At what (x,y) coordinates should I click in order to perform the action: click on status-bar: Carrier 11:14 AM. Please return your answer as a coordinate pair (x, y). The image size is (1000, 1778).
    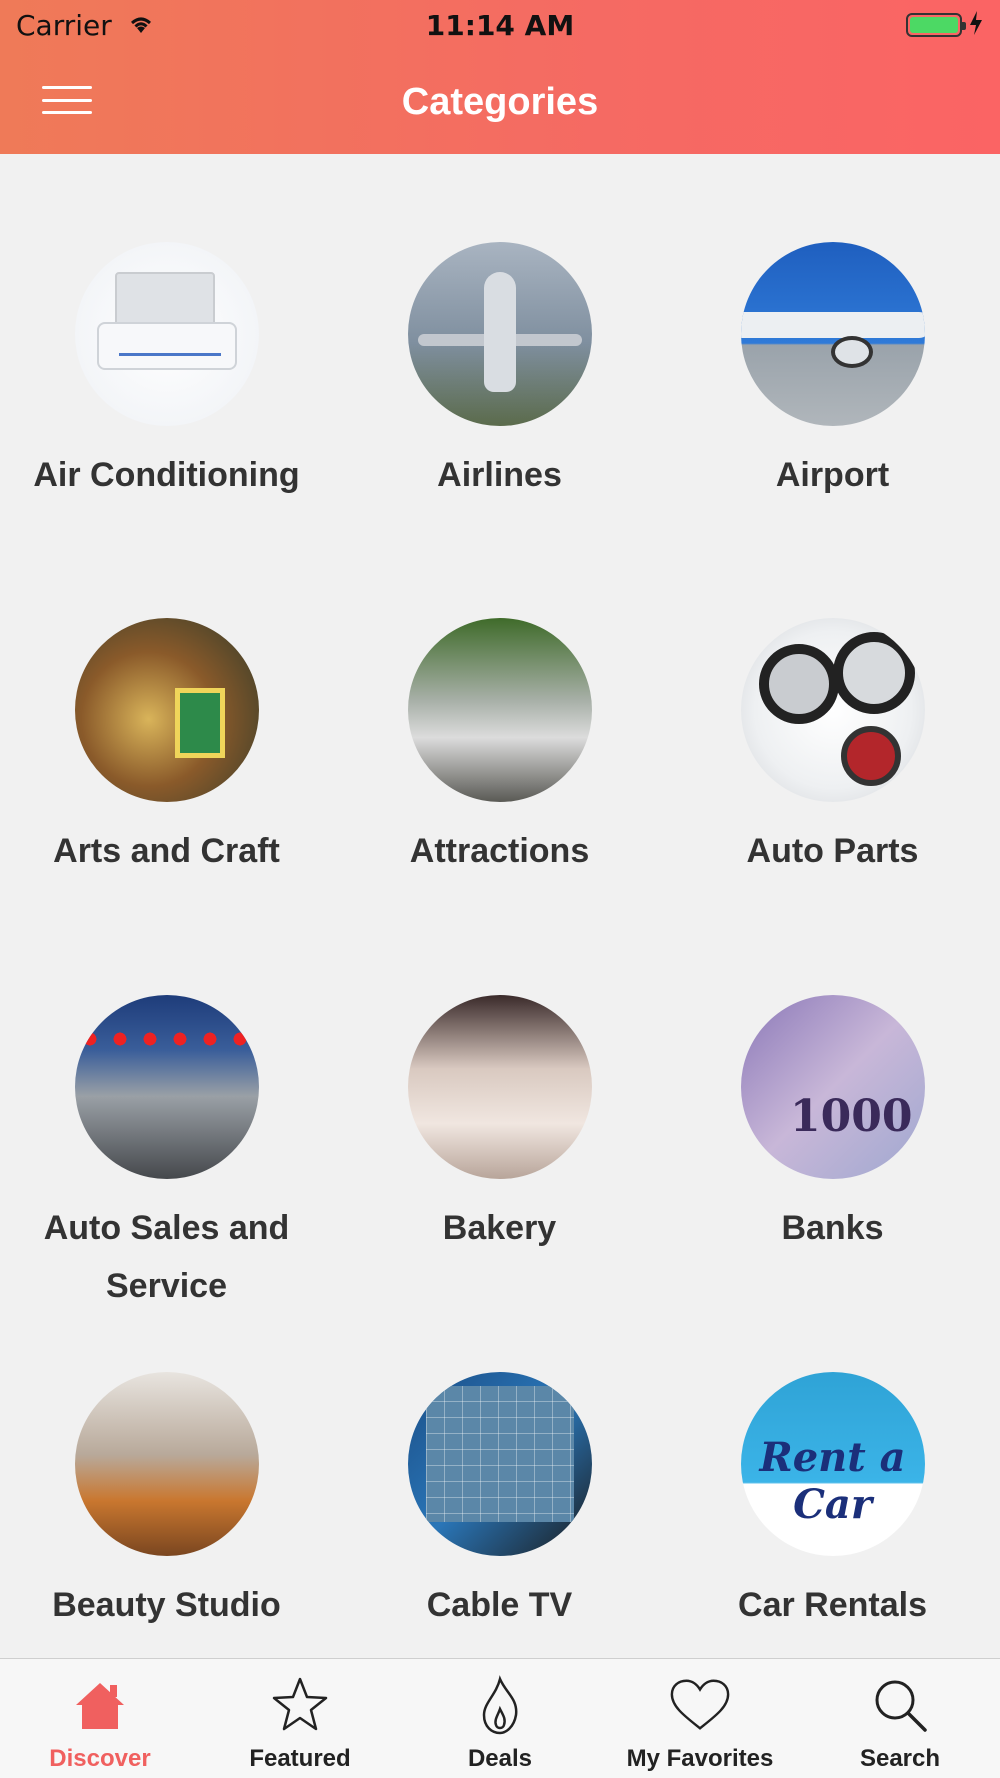
    Looking at the image, I should click on (500, 25).